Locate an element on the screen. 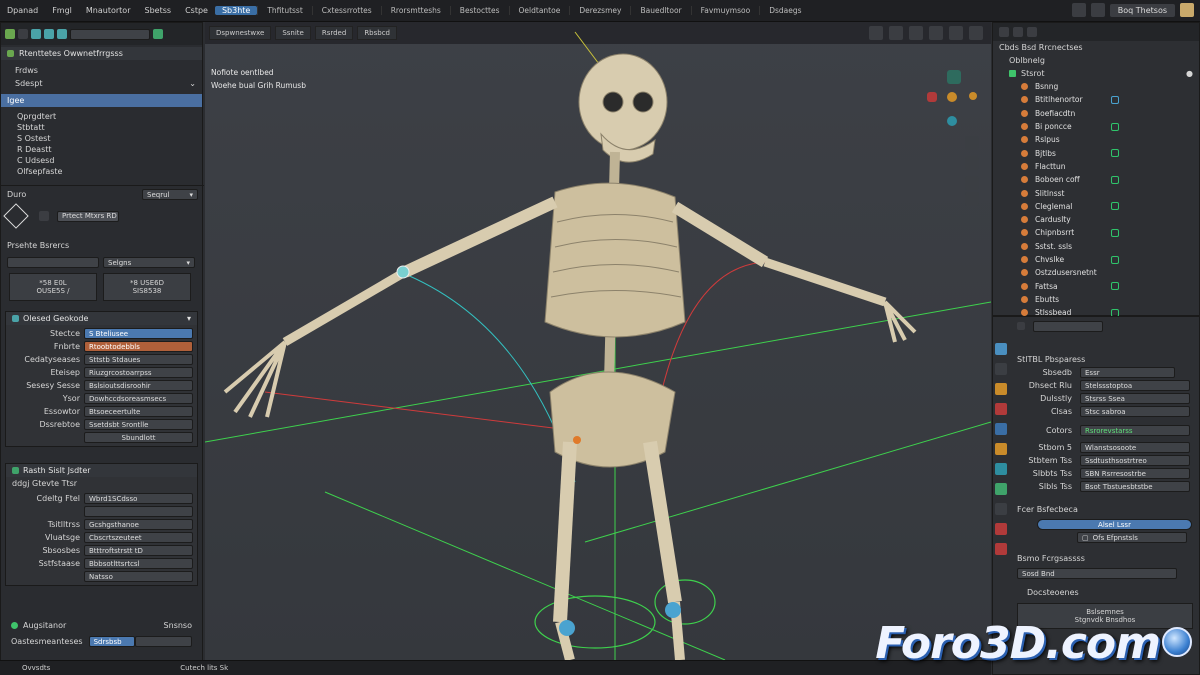  physics-tab-icon is located at coordinates (1001, 489).